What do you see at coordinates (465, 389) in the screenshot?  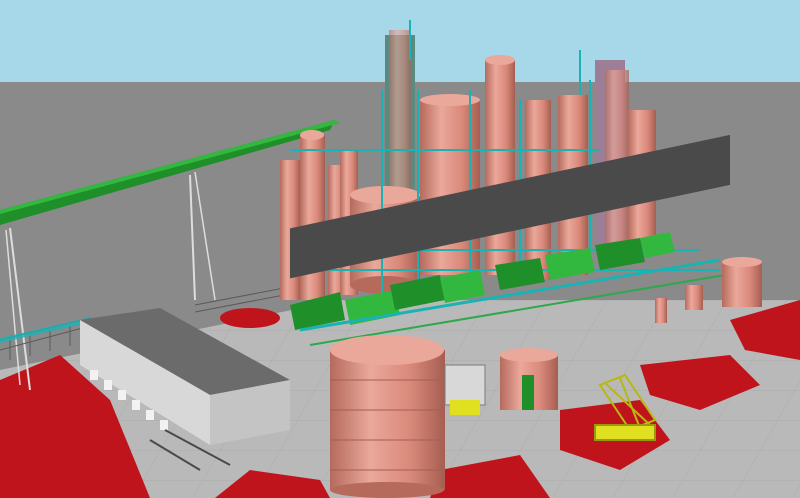 I see `small-structure` at bounding box center [465, 389].